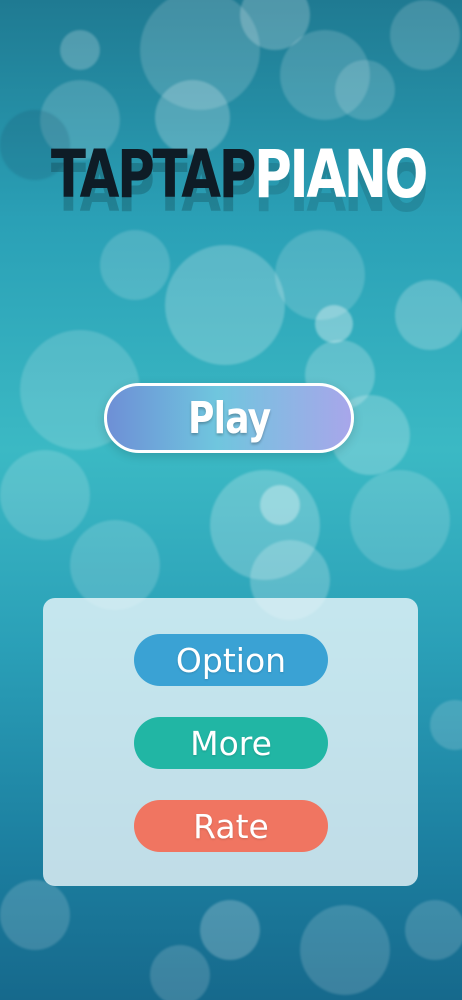 Image resolution: width=462 pixels, height=1000 pixels. Describe the element at coordinates (341, 174) in the screenshot. I see `app-title-piano: PIANO` at that location.